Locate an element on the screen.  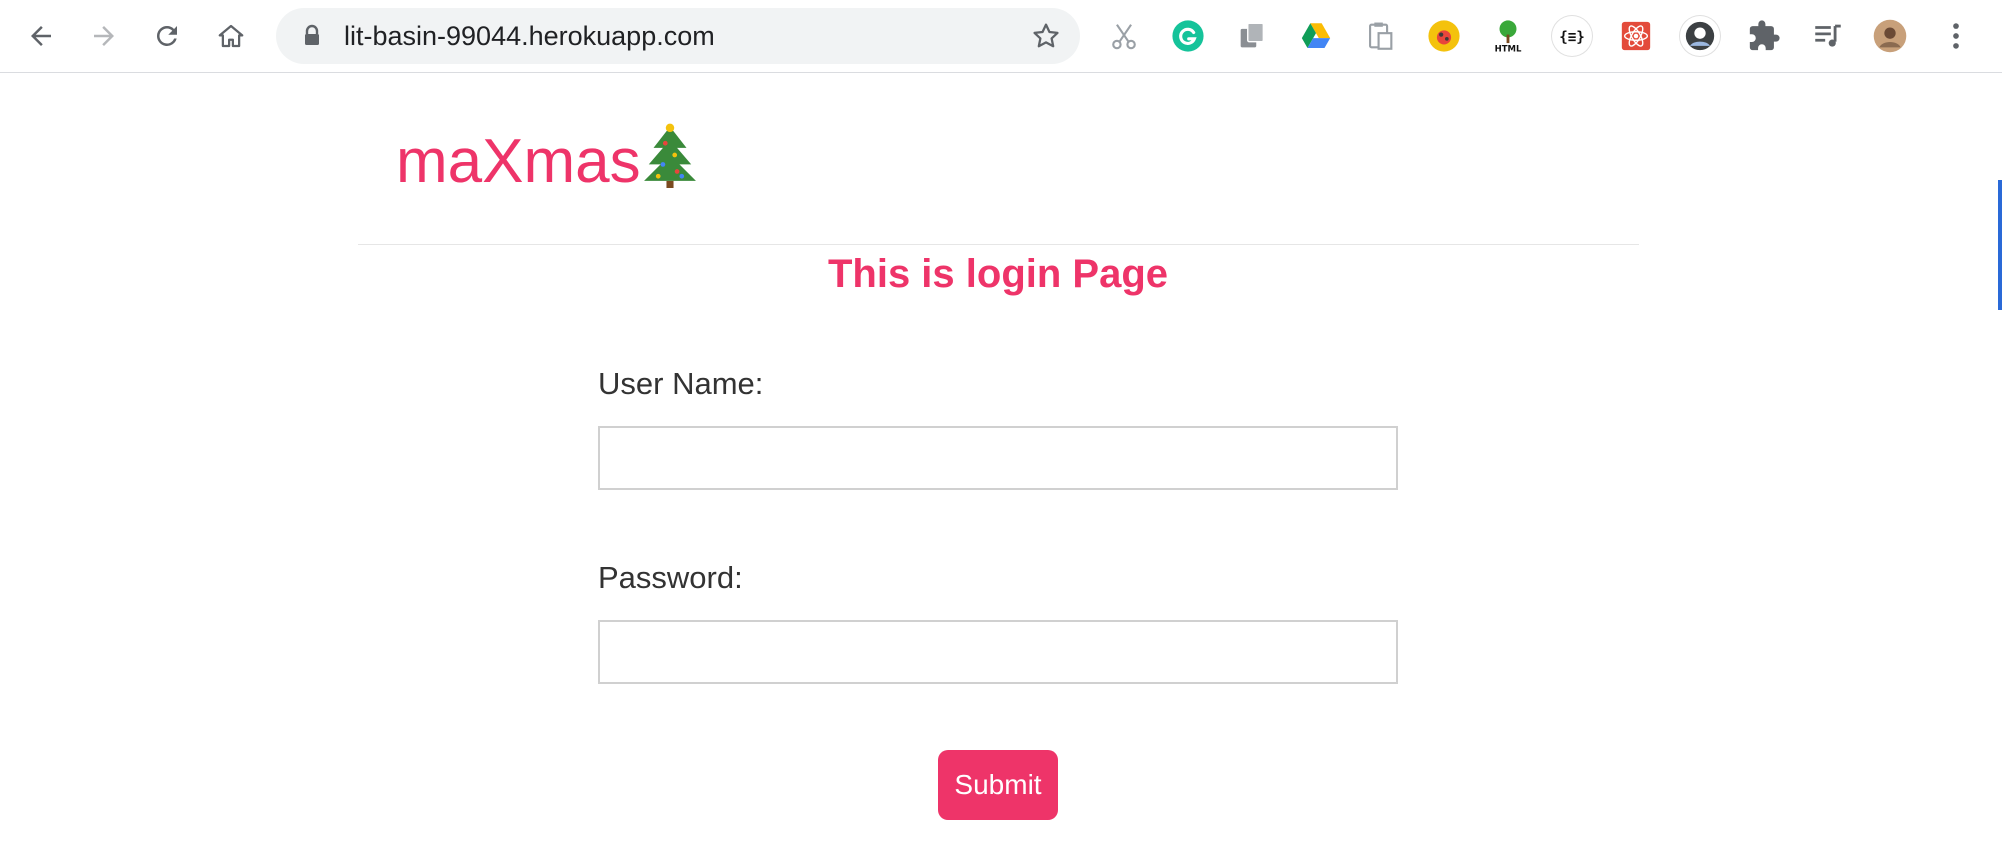
google-drive-icon is located at coordinates (1316, 36).